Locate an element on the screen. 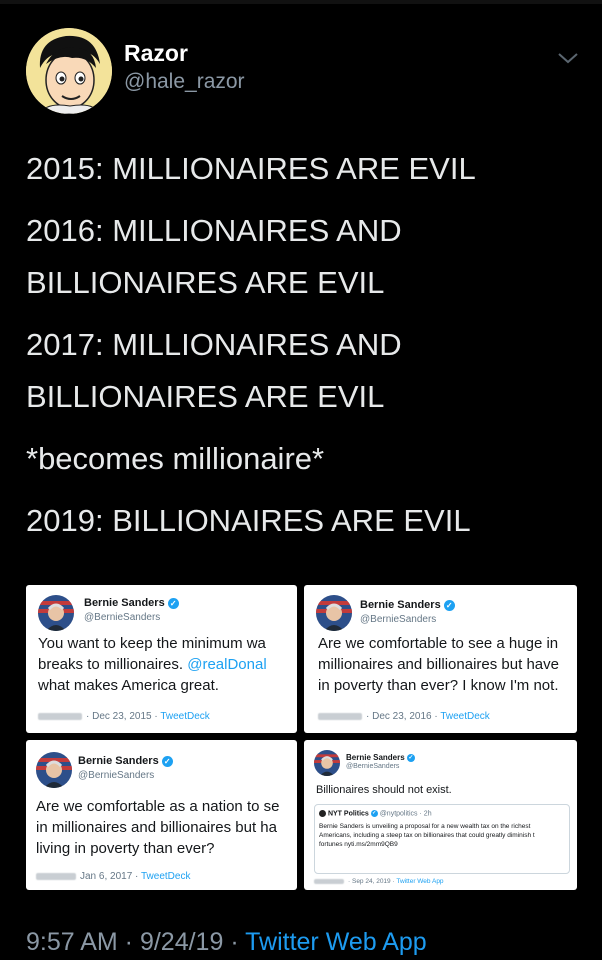 Image resolution: width=602 pixels, height=960 pixels. tweet-meta: Jan 6, 2017 · TweetDeck is located at coordinates (113, 876).